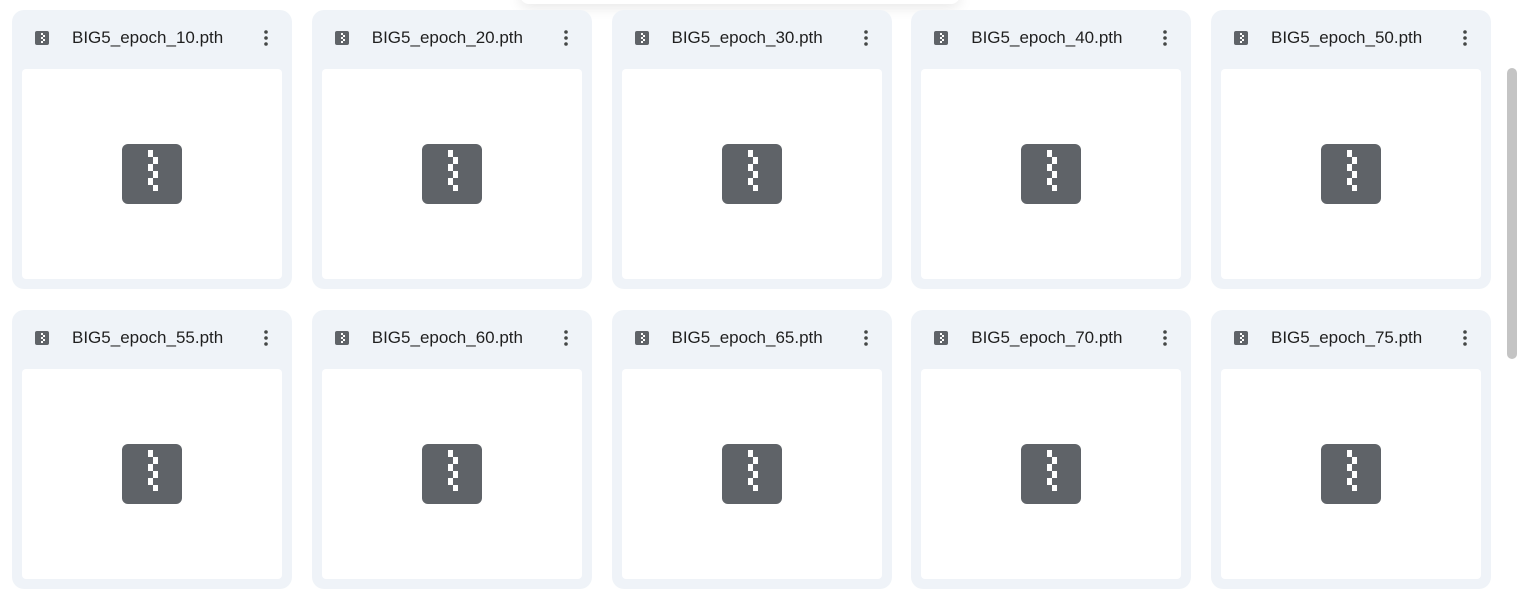  I want to click on file-card-header: BIG5_epoch_60.pth, so click(452, 339).